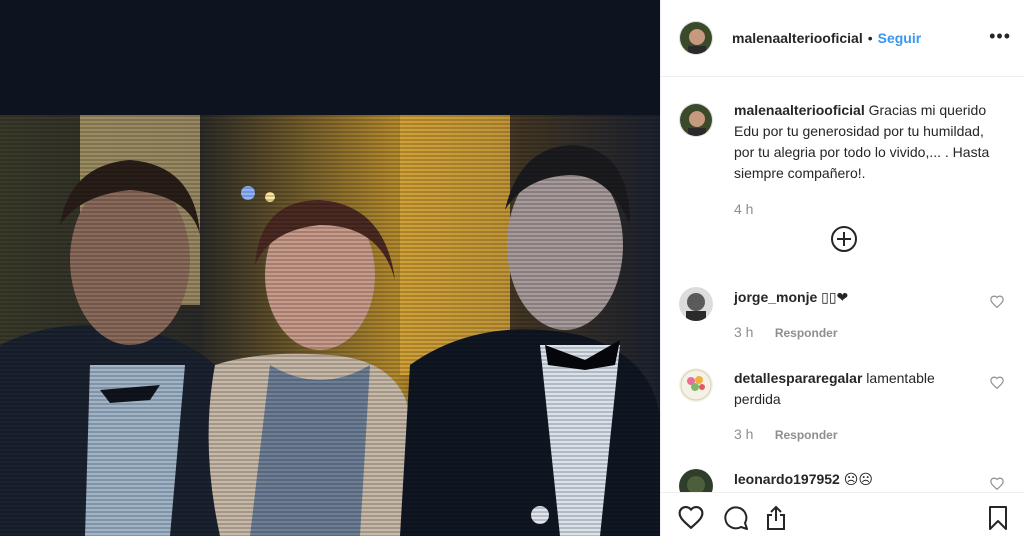 The width and height of the screenshot is (1024, 536). Describe the element at coordinates (835, 297) in the screenshot. I see `comment-text: ▯▯❤` at that location.